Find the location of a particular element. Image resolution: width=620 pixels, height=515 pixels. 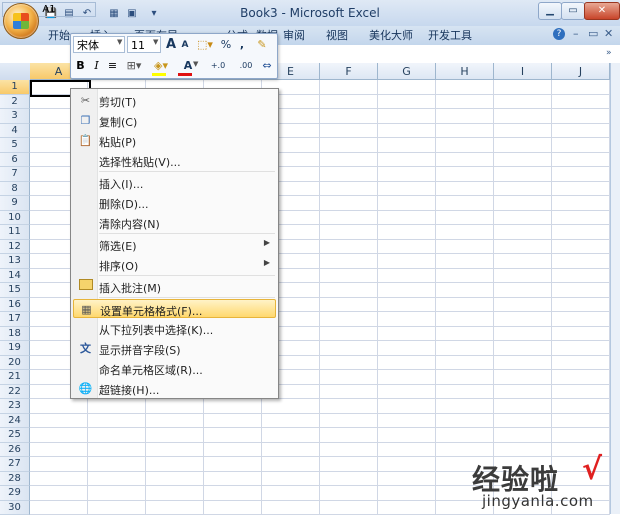

close-button: ✕ is located at coordinates (602, 11).